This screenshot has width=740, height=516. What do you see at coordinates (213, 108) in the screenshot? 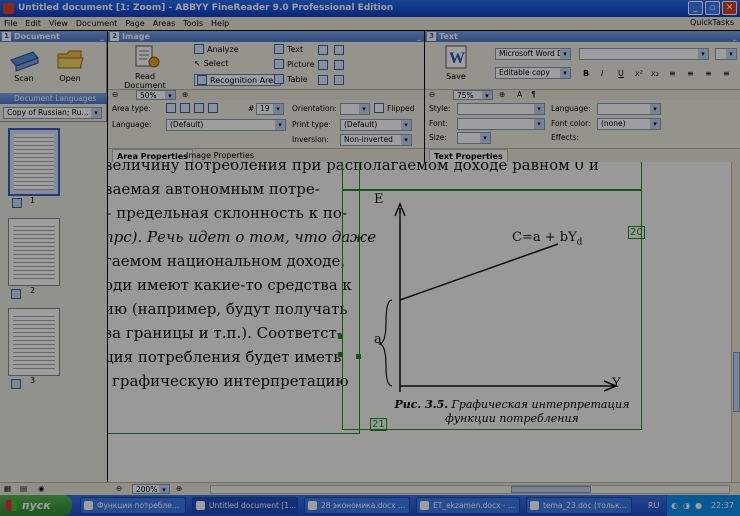
I see `area-type-barcode-icon` at bounding box center [213, 108].